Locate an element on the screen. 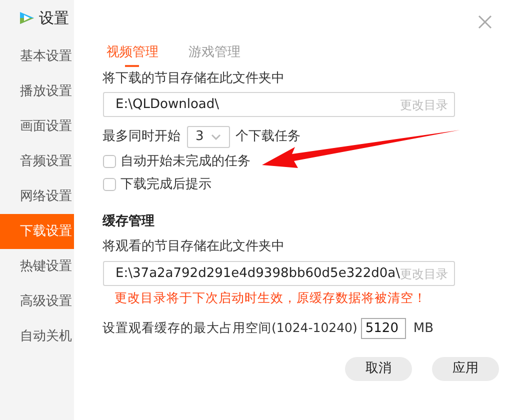 This screenshot has height=420, width=509. label: 将观看的节目存储在此文件夹中 is located at coordinates (194, 247).